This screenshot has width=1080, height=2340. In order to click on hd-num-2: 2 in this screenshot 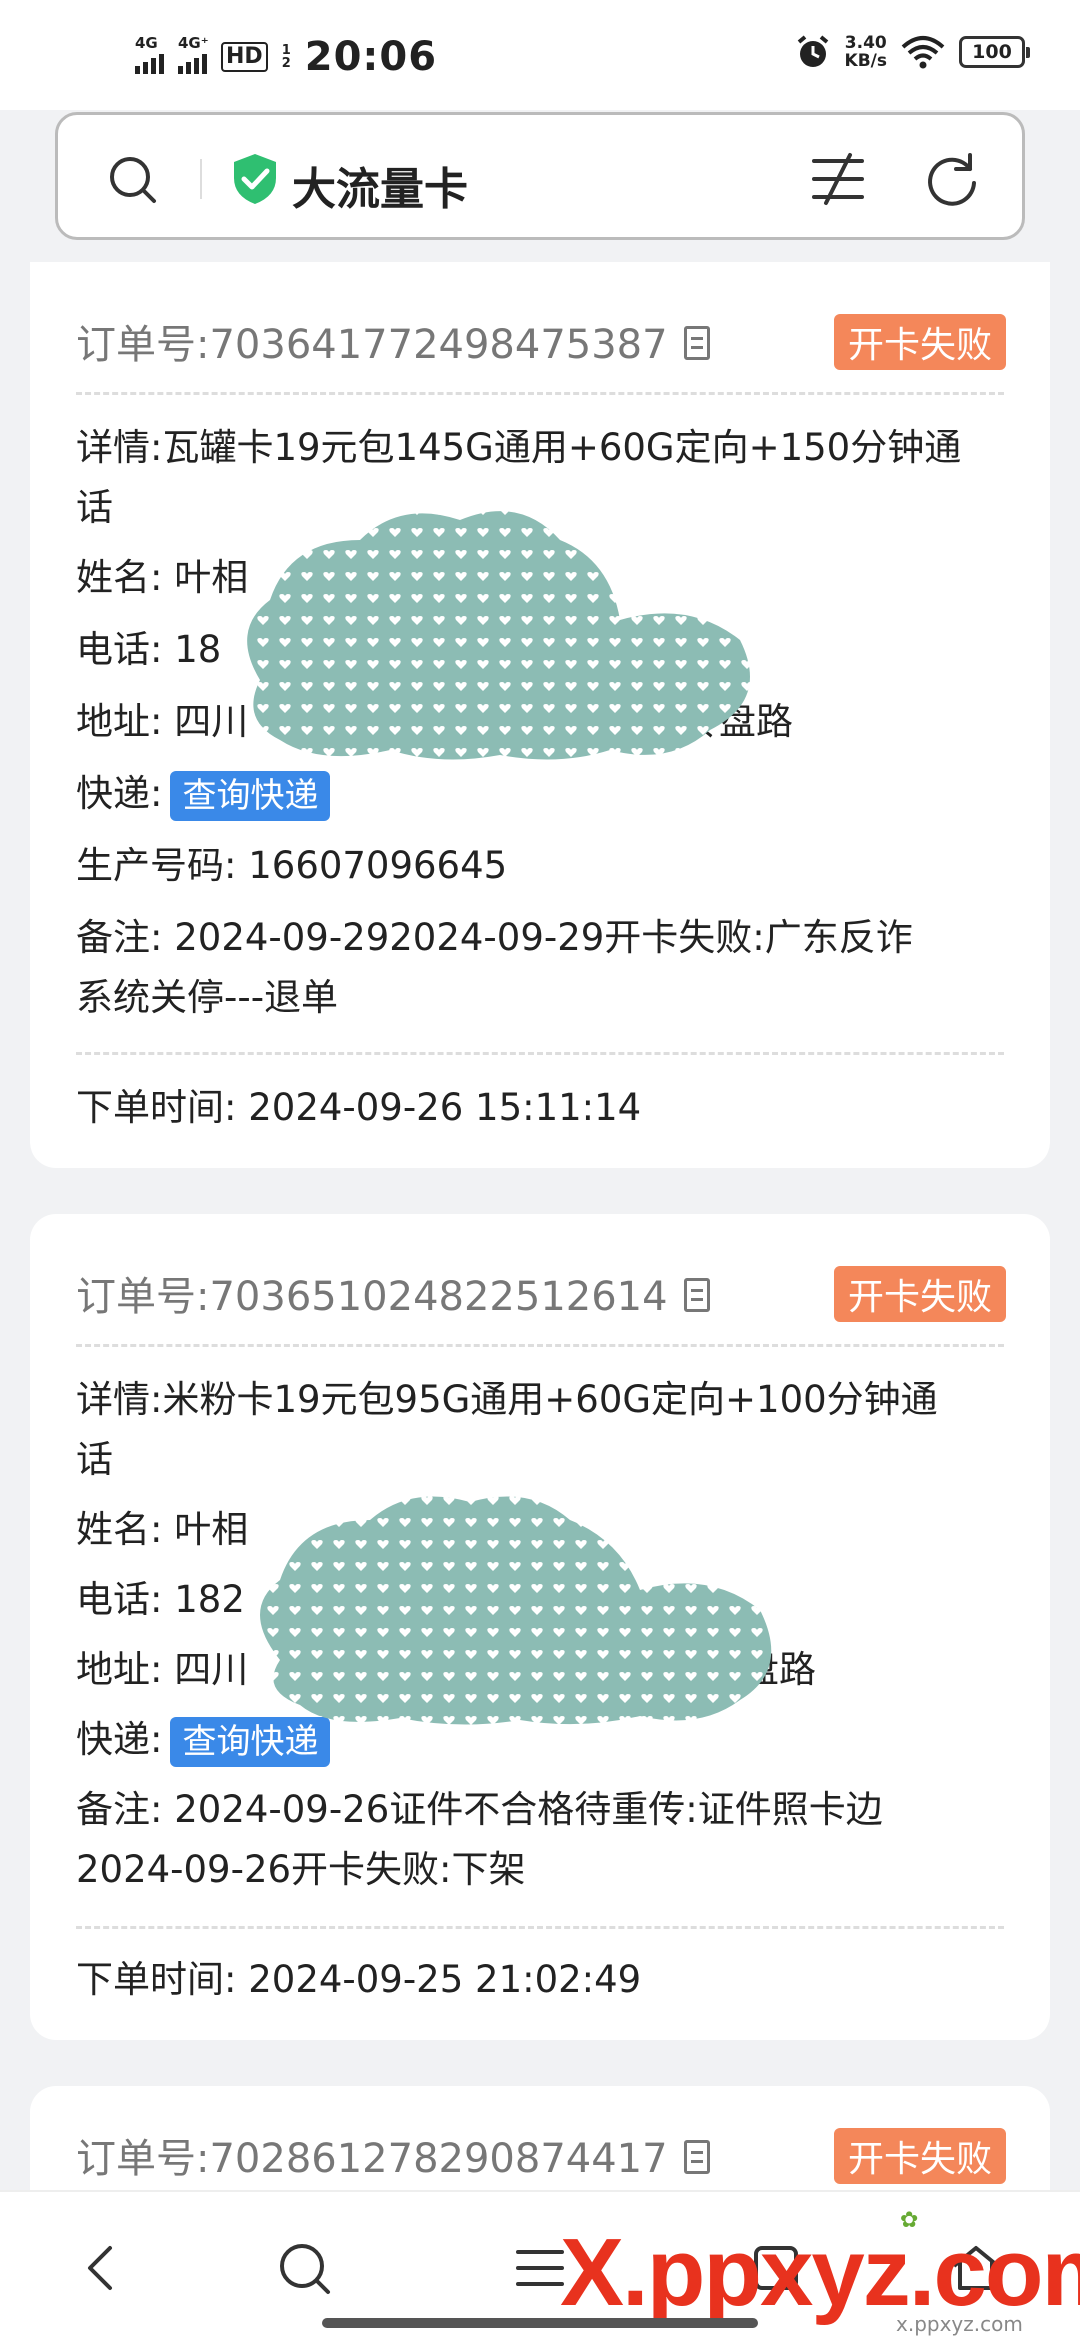, I will do `click(286, 63)`.